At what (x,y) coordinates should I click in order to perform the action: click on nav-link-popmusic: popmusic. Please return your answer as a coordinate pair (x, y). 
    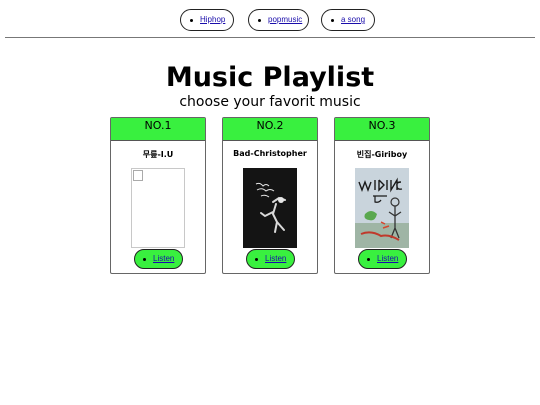
    Looking at the image, I should click on (285, 19).